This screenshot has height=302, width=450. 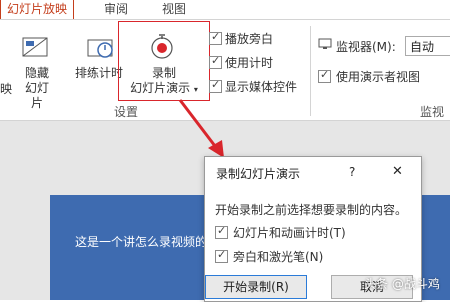 I want to click on narration-laser-checkbox, so click(x=221, y=255).